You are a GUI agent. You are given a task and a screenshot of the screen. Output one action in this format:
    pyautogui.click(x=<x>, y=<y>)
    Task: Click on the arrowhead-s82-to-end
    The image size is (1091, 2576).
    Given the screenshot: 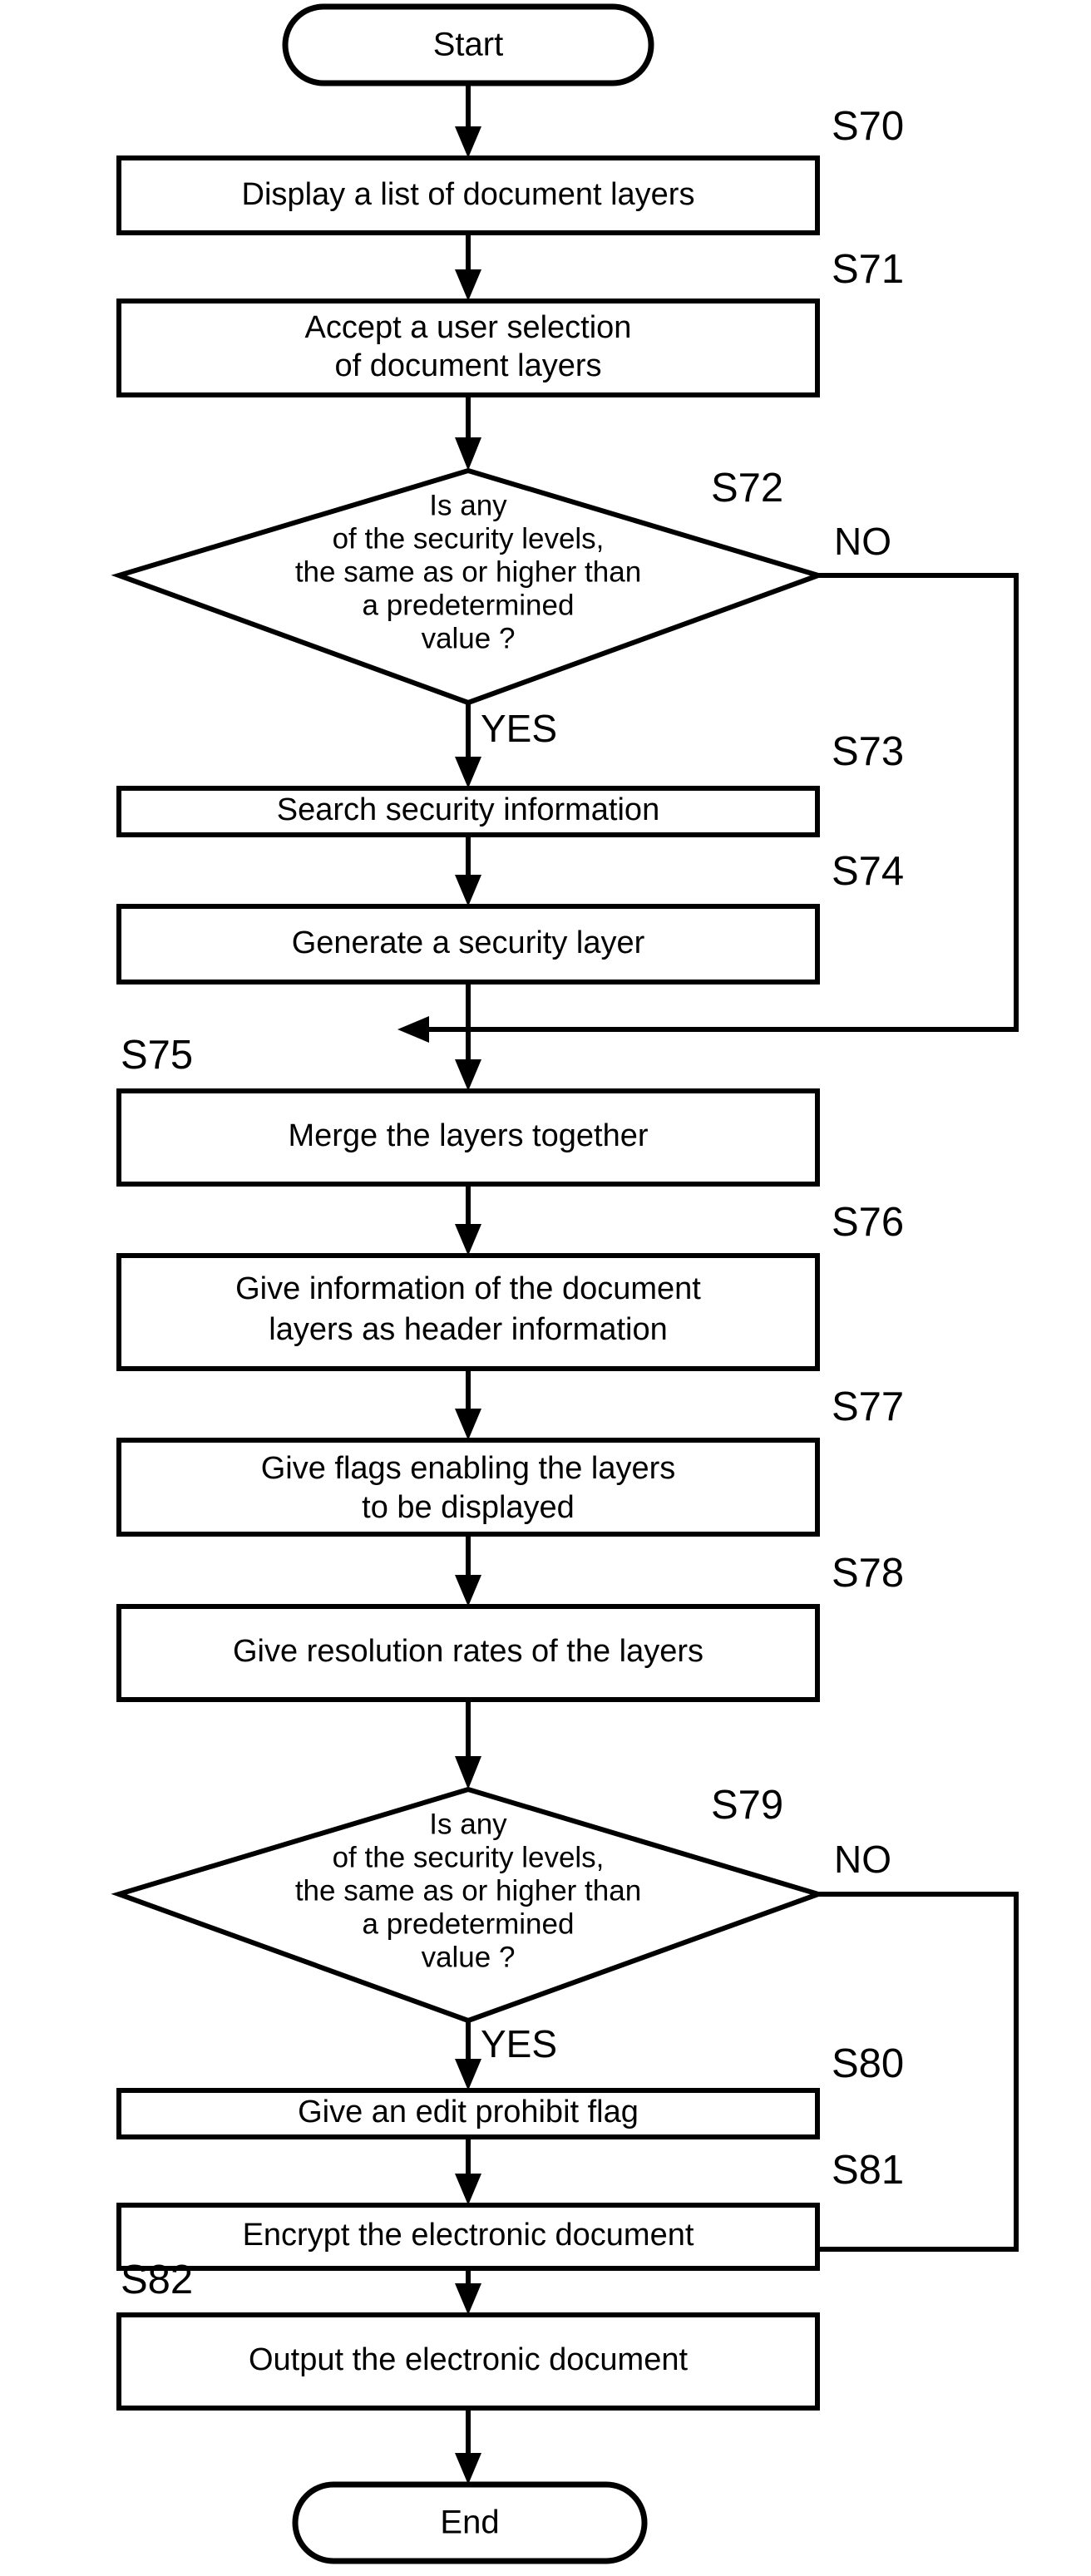 What is the action you would take?
    pyautogui.click(x=468, y=2469)
    